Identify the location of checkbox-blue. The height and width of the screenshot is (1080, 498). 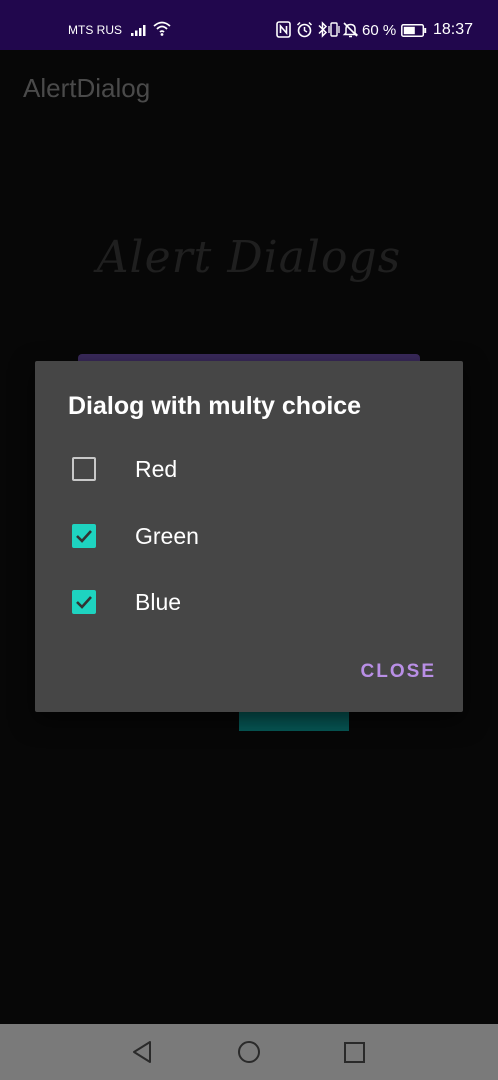
(84, 602).